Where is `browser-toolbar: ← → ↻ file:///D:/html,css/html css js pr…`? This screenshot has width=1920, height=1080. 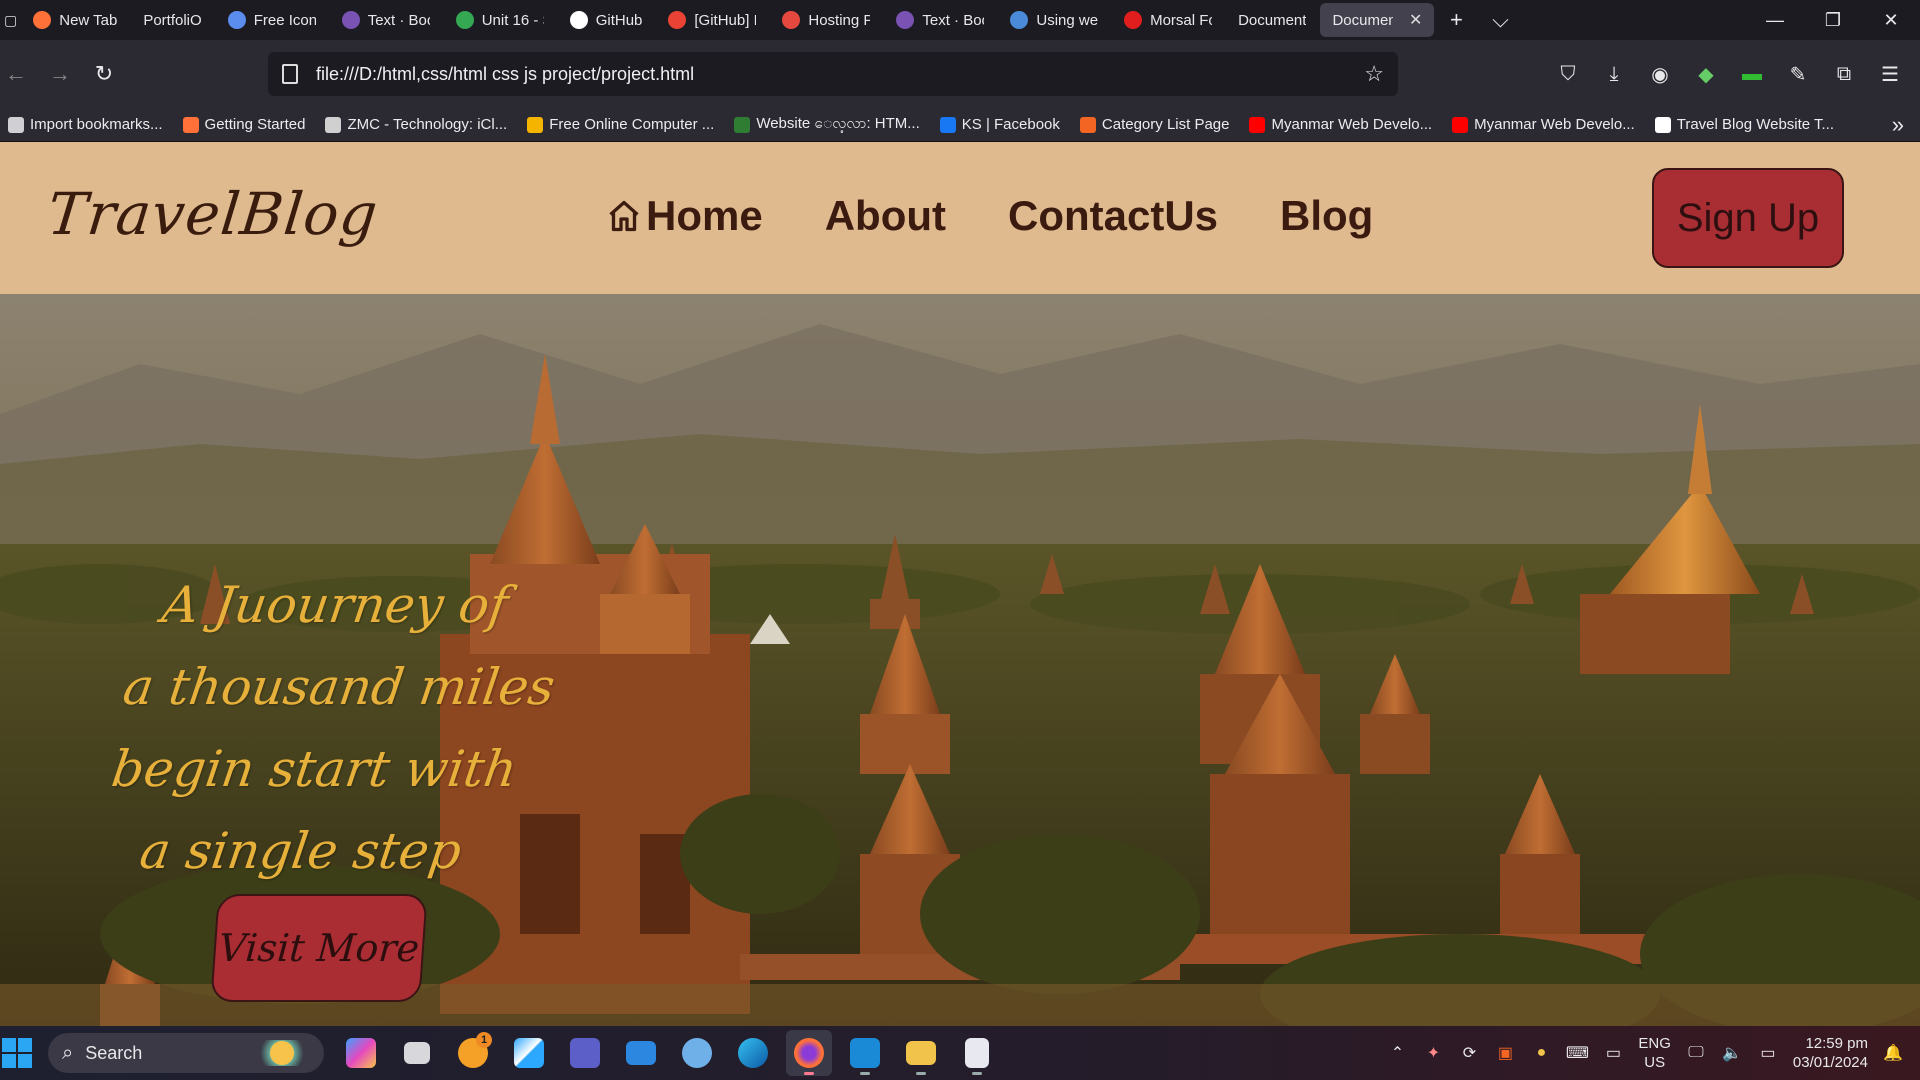 browser-toolbar: ← → ↻ file:///D:/html,css/html css js pr… is located at coordinates (960, 74).